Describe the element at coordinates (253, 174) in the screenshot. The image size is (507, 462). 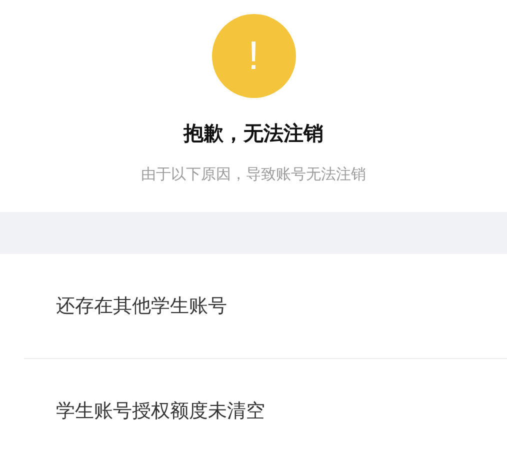
I see `error-subtitle: 由于以下原因，导致账号无法注销` at that location.